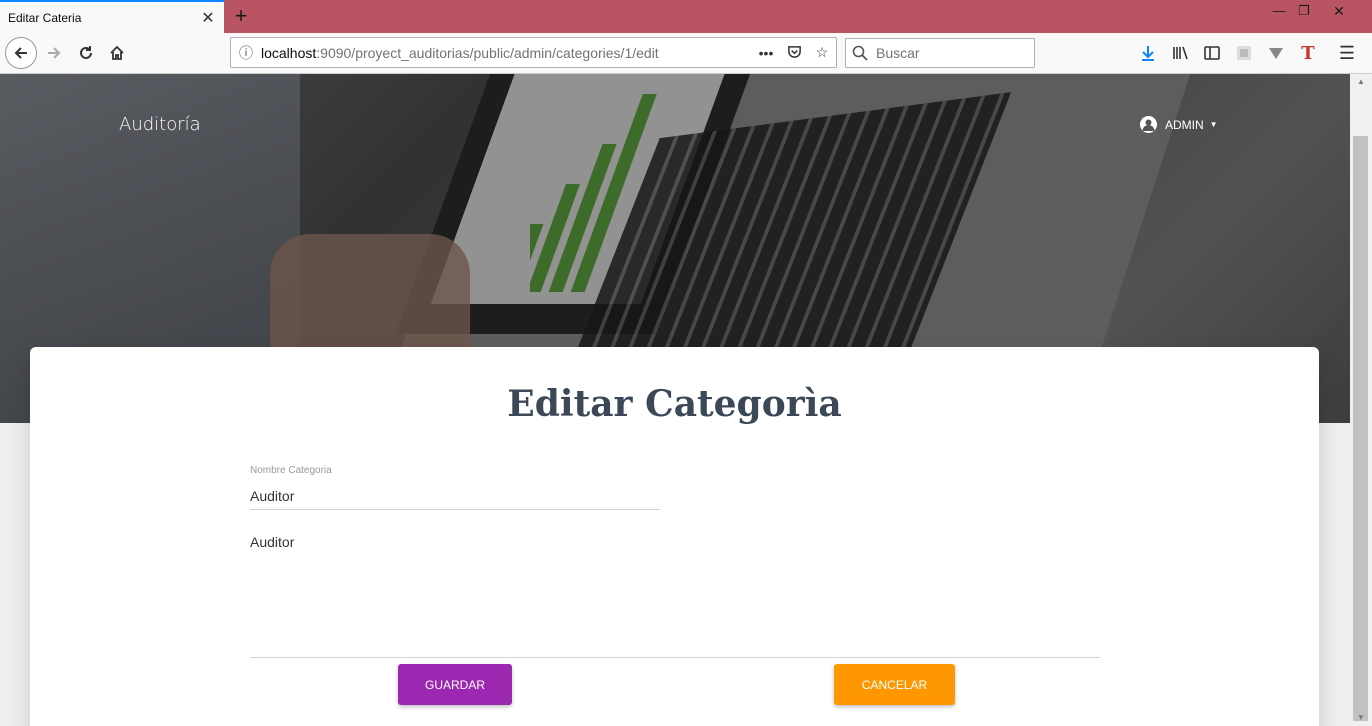 The width and height of the screenshot is (1372, 726). What do you see at coordinates (246, 53) in the screenshot?
I see `site-info-icon: ⓘ` at bounding box center [246, 53].